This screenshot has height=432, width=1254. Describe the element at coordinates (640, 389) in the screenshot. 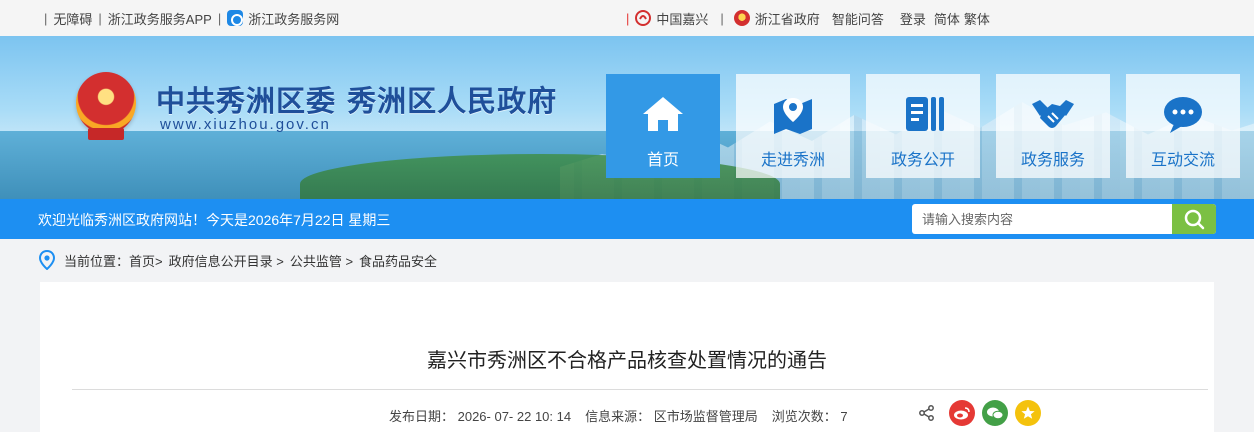

I see `title-divider` at that location.